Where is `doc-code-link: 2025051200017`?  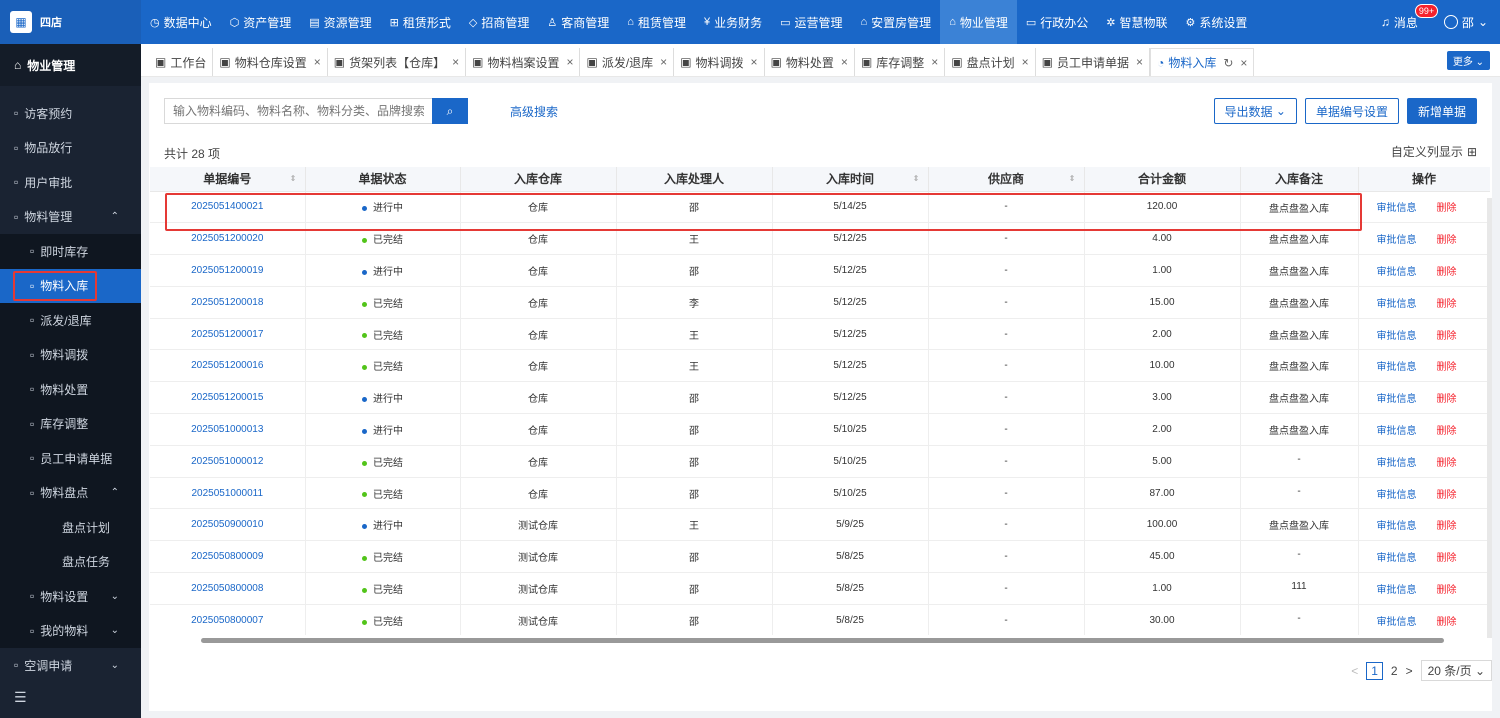 doc-code-link: 2025051200017 is located at coordinates (228, 334).